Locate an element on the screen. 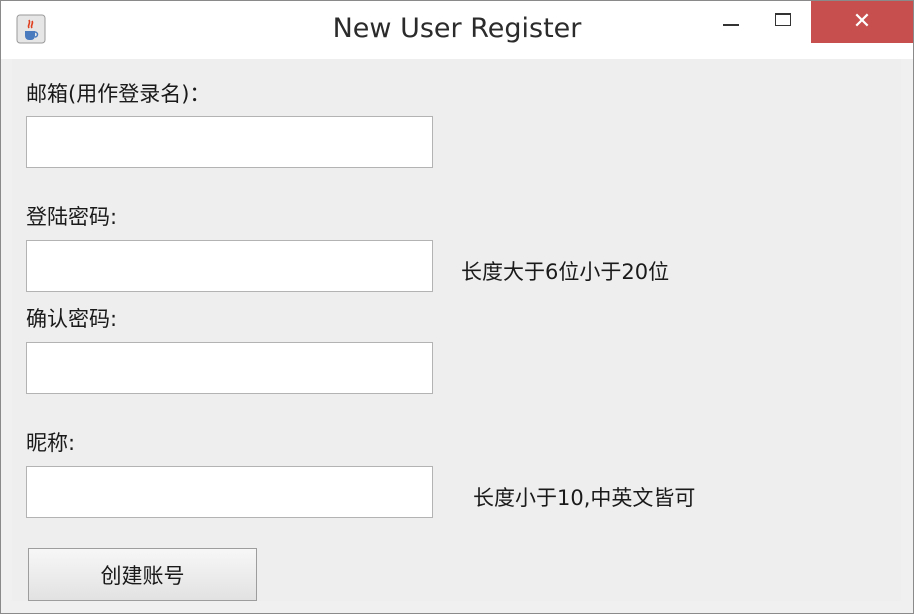  email-field is located at coordinates (229, 142).